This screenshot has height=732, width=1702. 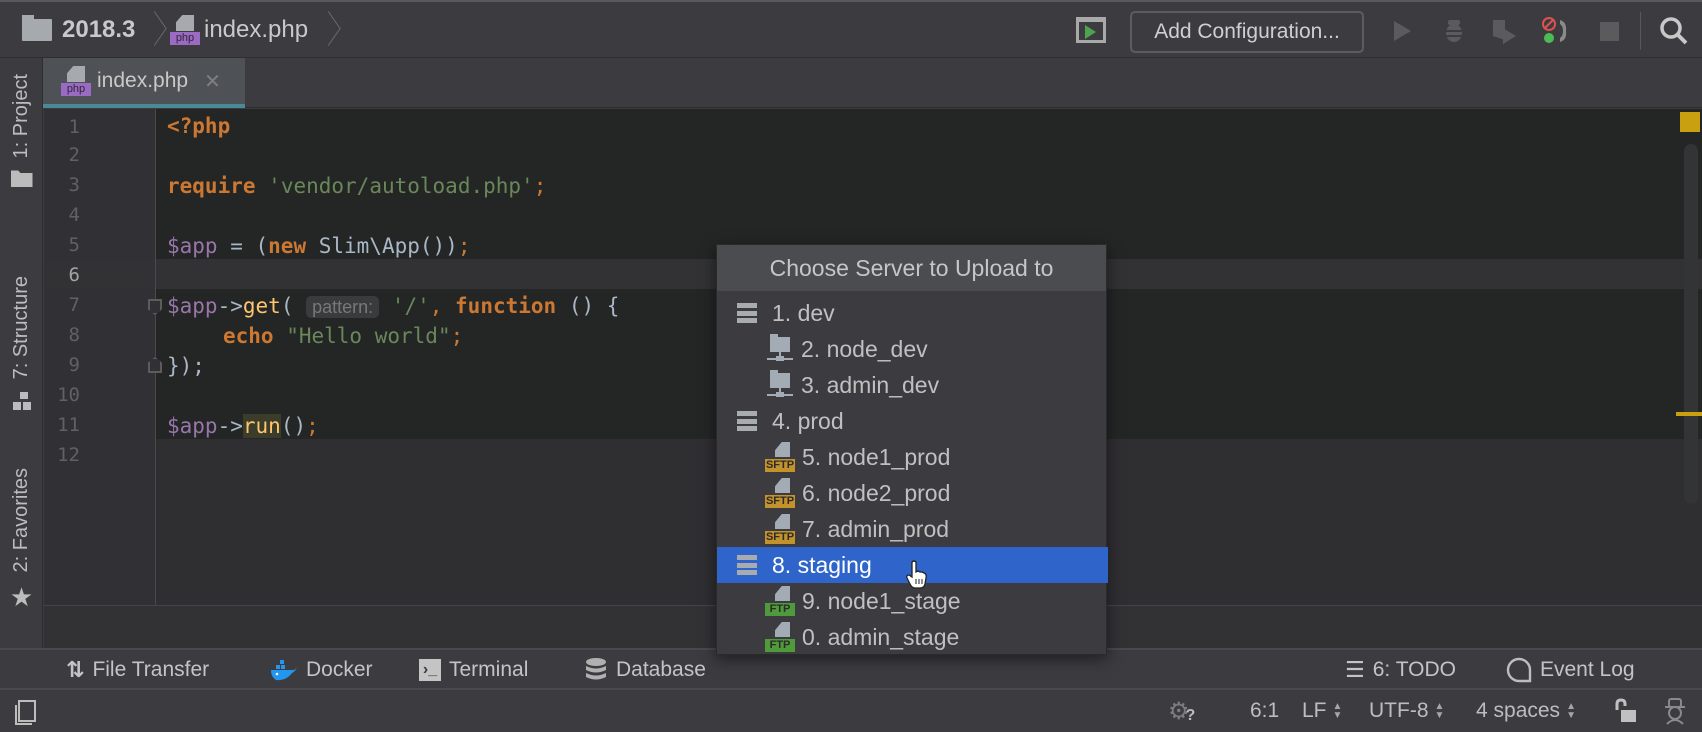 I want to click on tool-window-project: 1: Project, so click(x=21, y=131).